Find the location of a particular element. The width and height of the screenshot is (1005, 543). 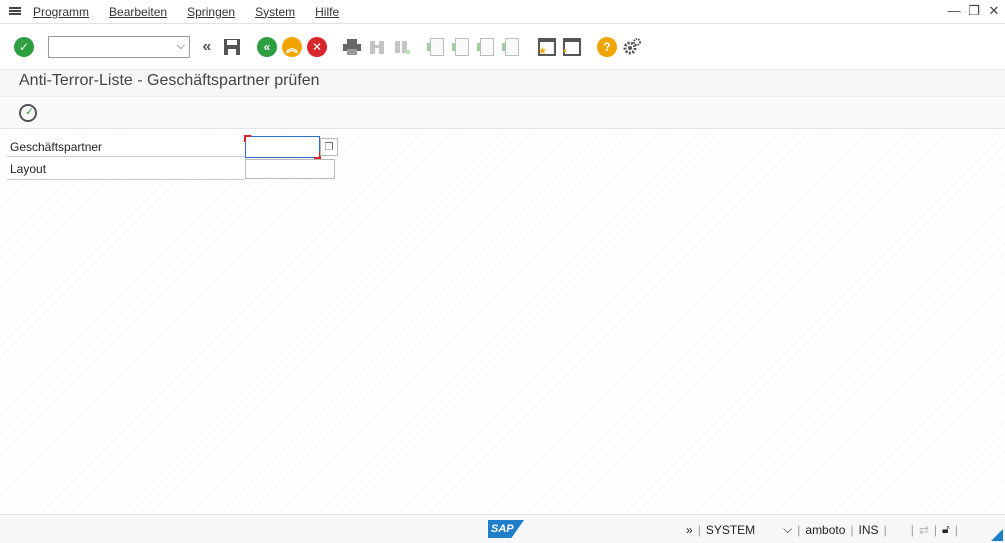

status-dropdown-icon: ⌵ is located at coordinates (787, 529).